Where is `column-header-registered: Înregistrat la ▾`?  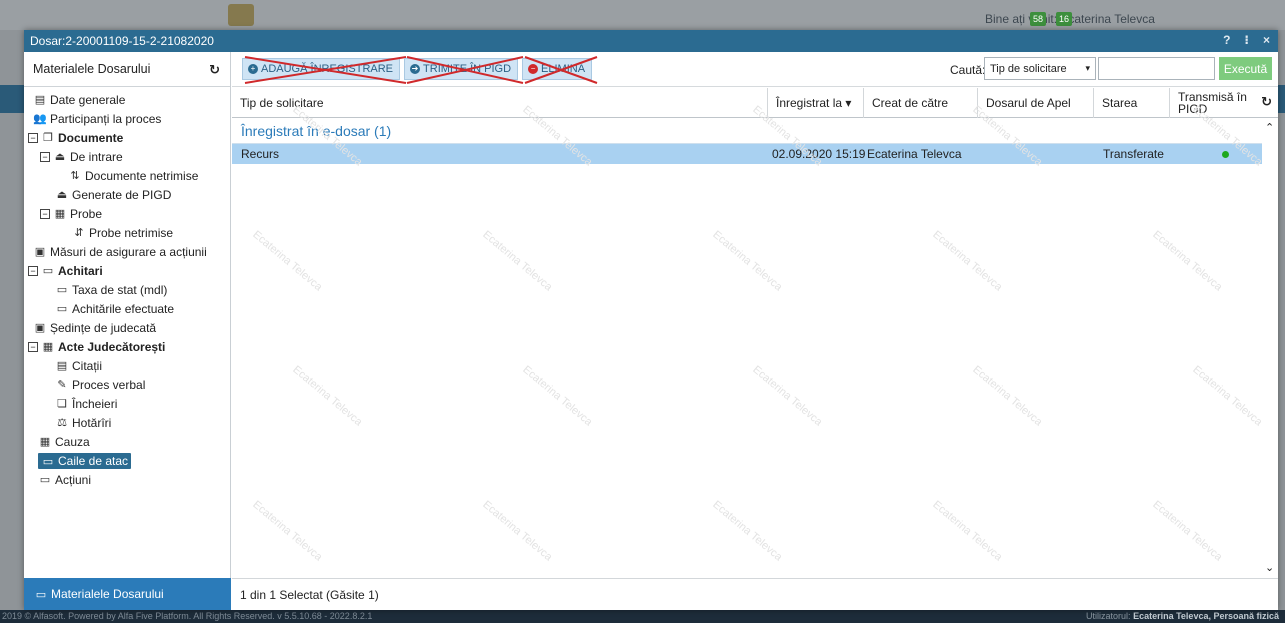
column-header-registered: Înregistrat la ▾ is located at coordinates (816, 103).